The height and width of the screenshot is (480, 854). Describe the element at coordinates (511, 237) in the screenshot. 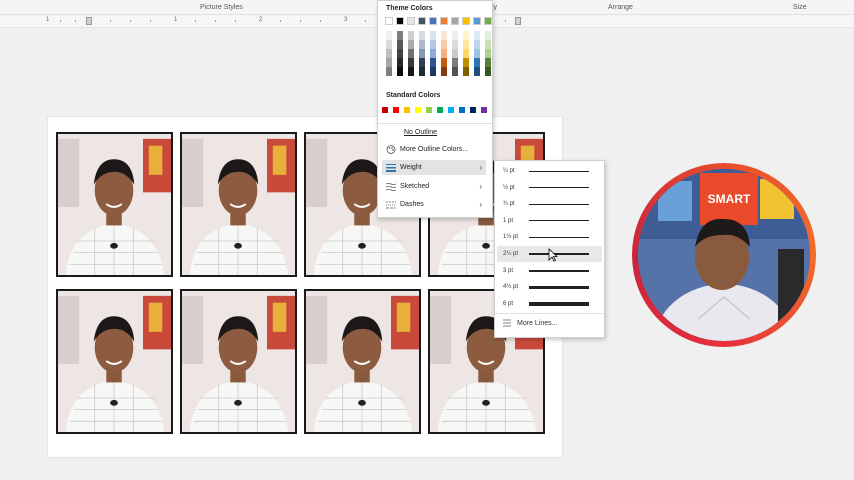

I see `weight-option-label: 1½ pt` at that location.